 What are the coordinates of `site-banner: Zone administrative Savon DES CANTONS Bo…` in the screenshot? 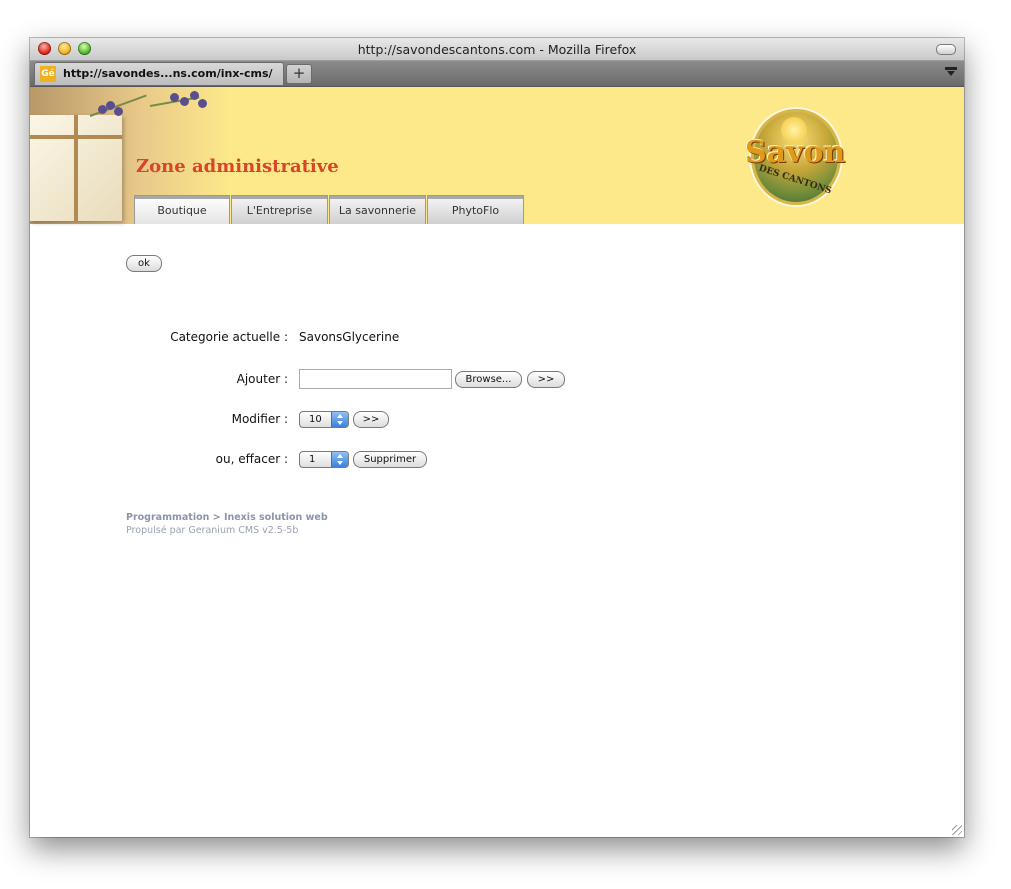 It's located at (497, 155).